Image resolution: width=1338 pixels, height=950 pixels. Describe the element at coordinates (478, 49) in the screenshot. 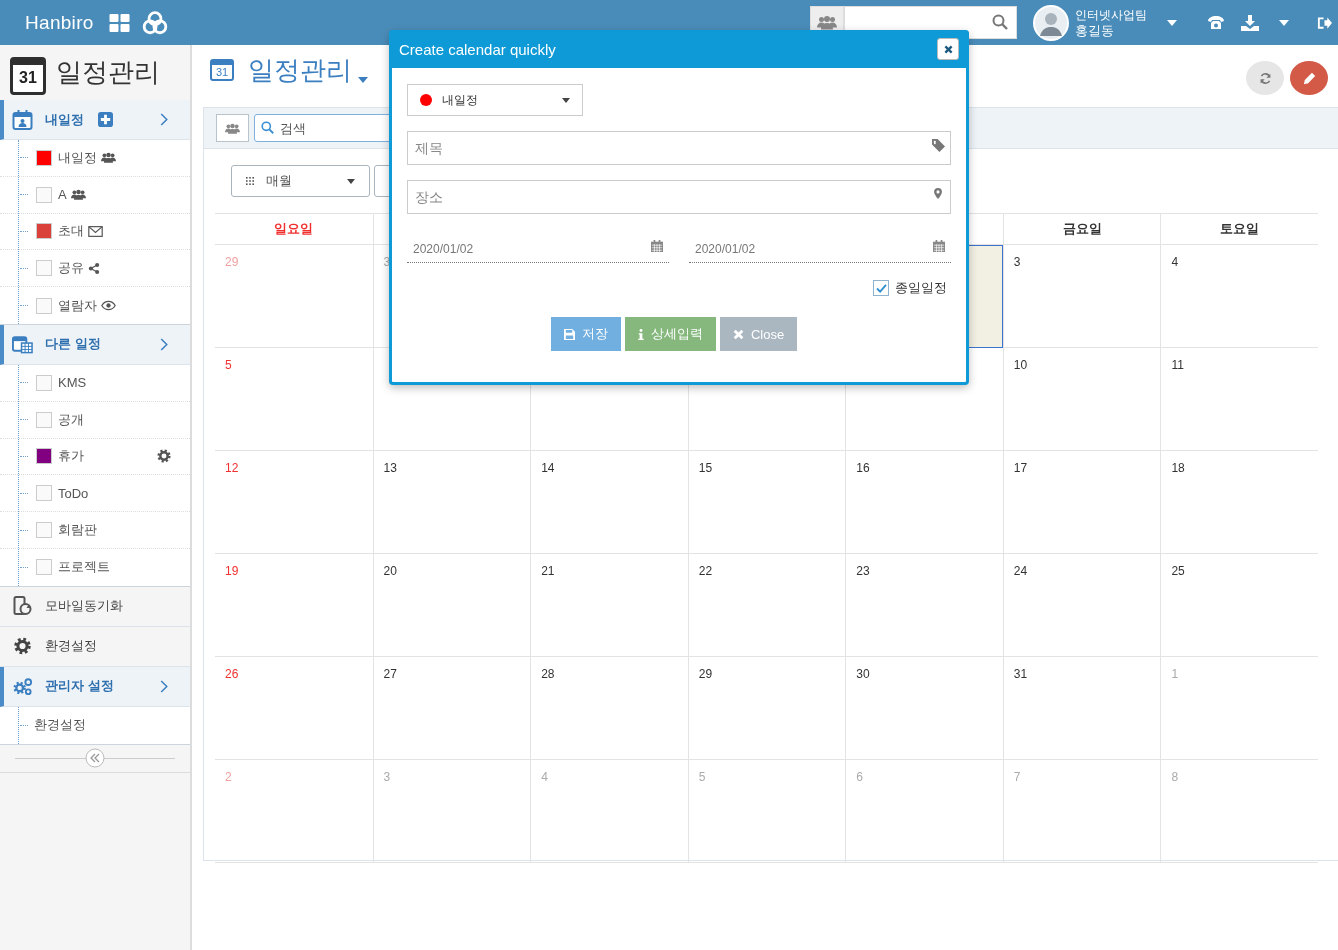

I see `dialog-title: Create calendar quickly` at that location.